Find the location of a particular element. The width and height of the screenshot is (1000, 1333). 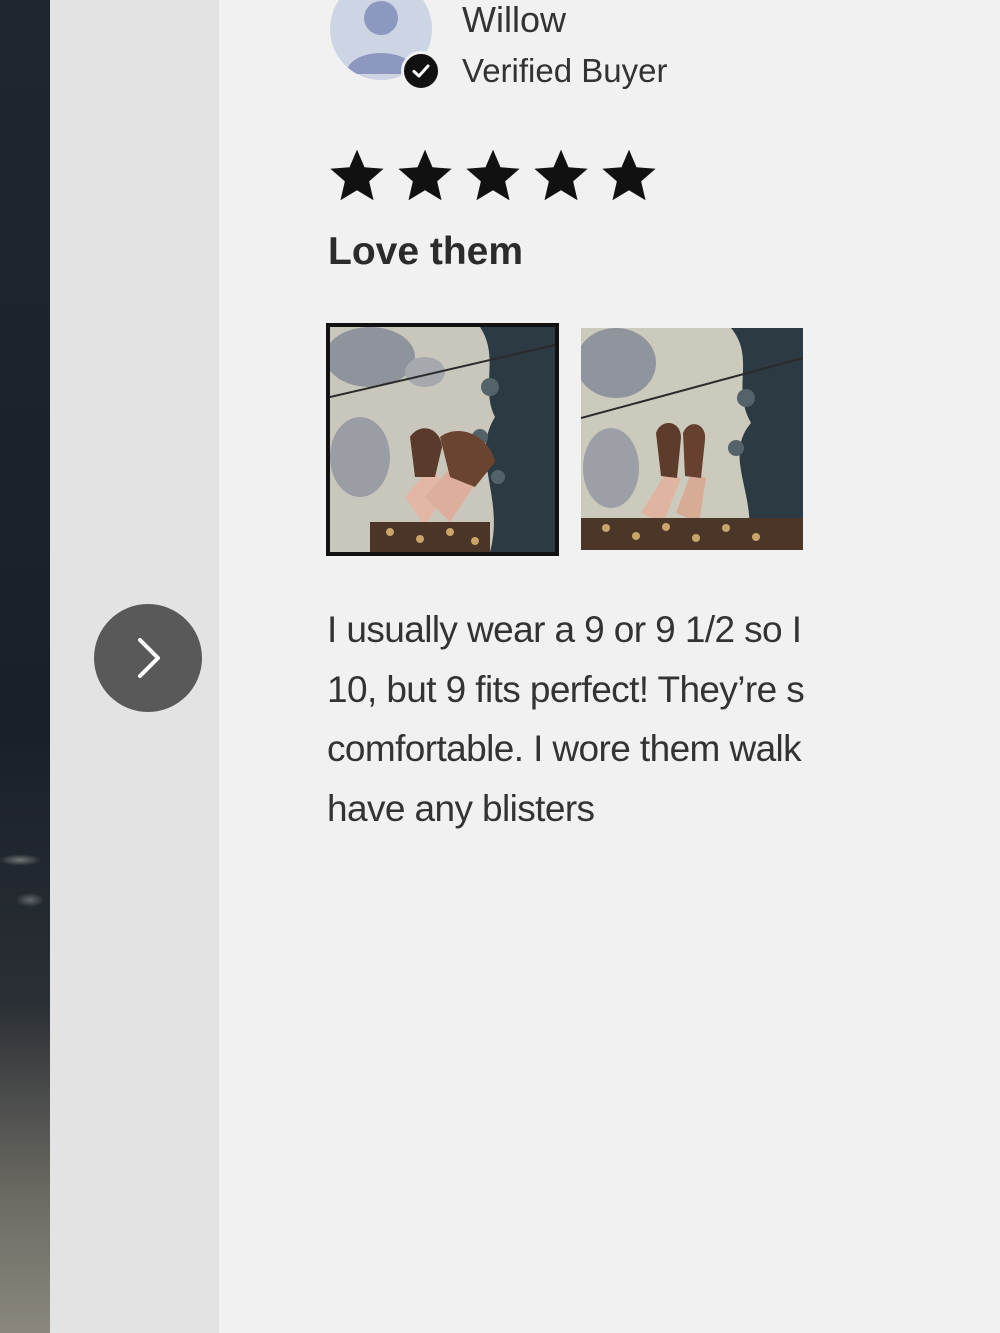

review-body-line: 10, but 9 fits perfect! They’re s is located at coordinates (566, 689).